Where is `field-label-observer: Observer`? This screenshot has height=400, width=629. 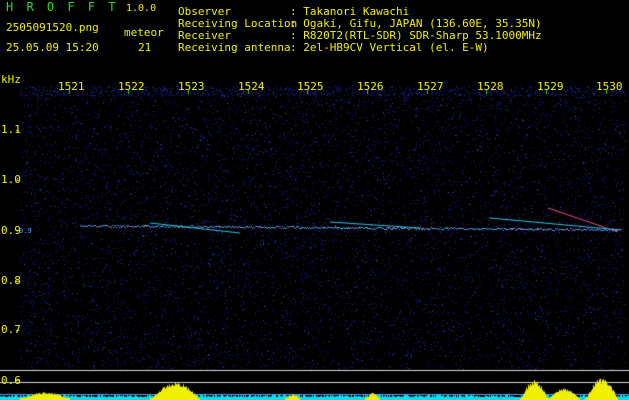
field-label-observer: Observer is located at coordinates (204, 11).